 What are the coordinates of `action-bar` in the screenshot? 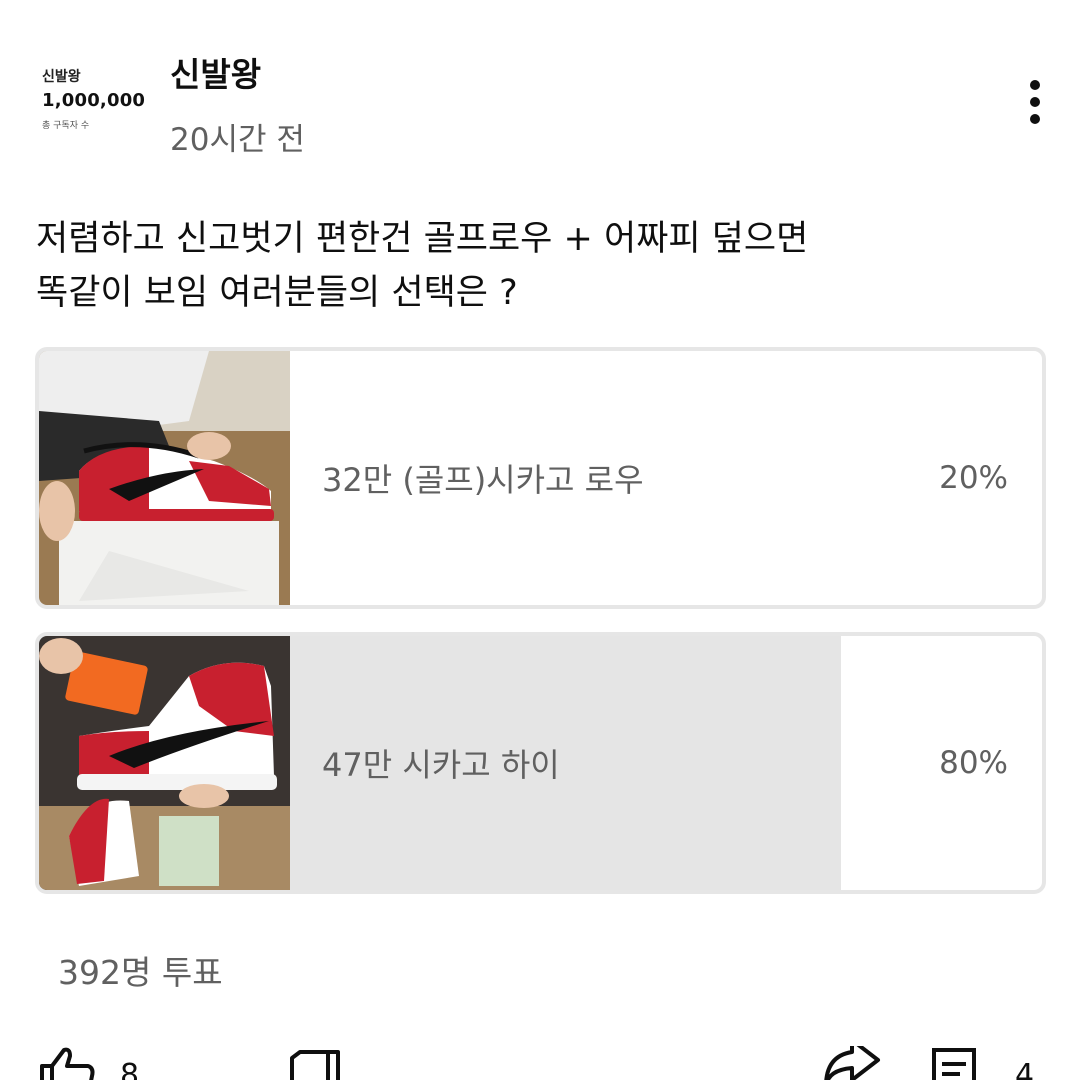 It's located at (540, 1059).